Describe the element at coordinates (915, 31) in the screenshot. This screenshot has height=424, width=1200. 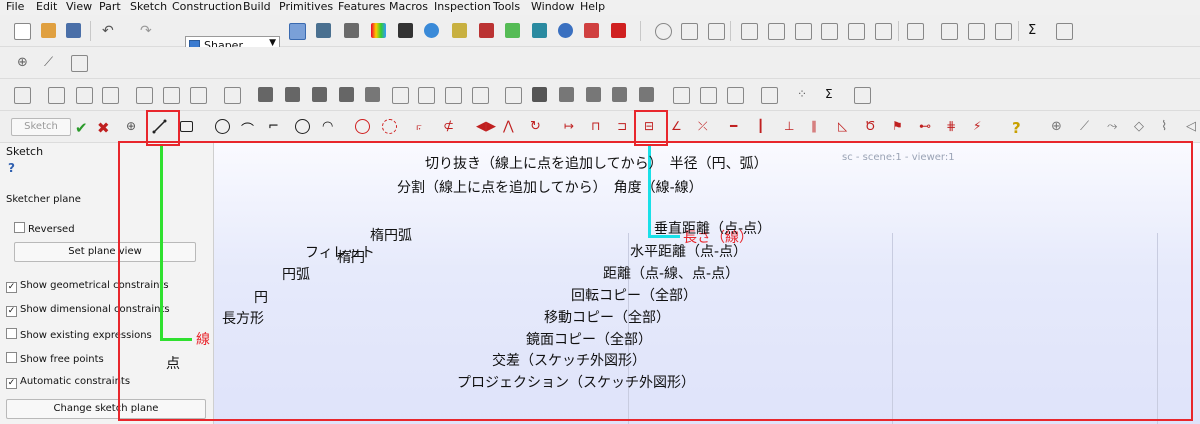
I see `dimension-icon` at that location.